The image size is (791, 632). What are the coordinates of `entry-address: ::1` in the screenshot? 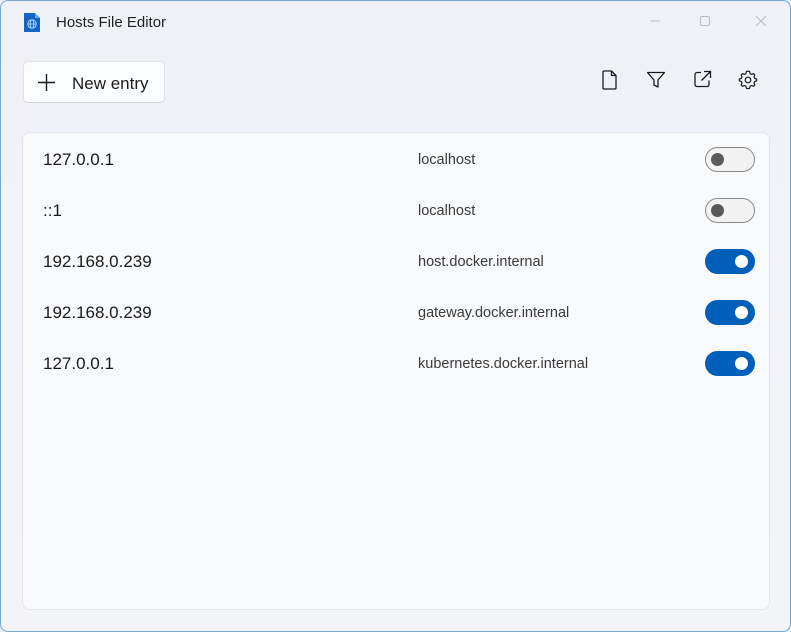 It's located at (52, 210).